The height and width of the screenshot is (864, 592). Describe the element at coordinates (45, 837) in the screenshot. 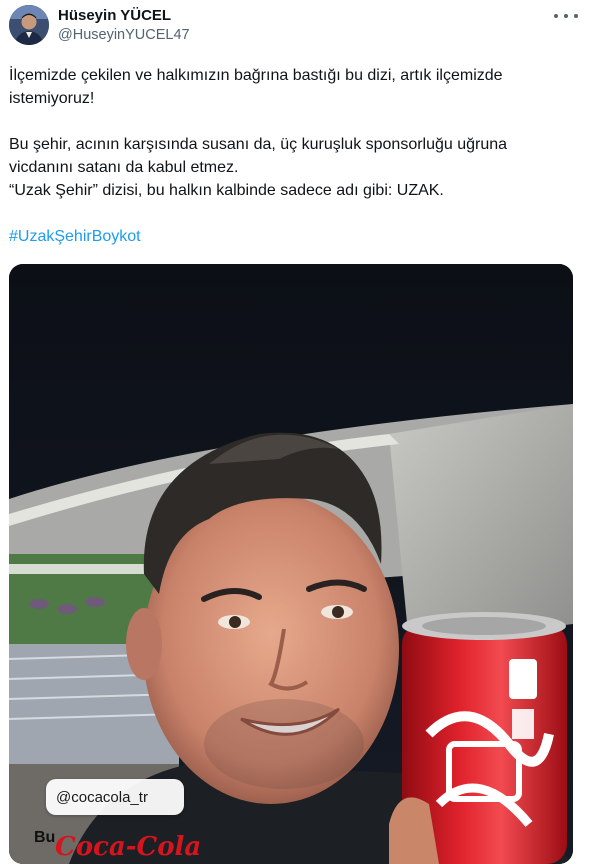

I see `photo-caption-text: Bu` at that location.